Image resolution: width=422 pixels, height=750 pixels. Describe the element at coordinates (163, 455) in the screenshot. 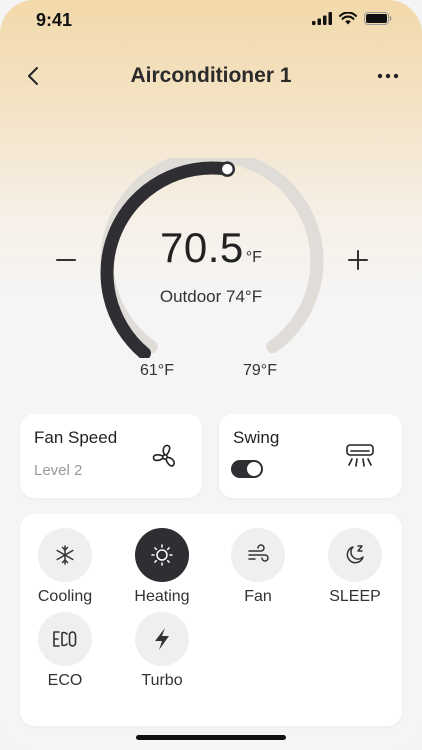

I see `fan-icon` at that location.